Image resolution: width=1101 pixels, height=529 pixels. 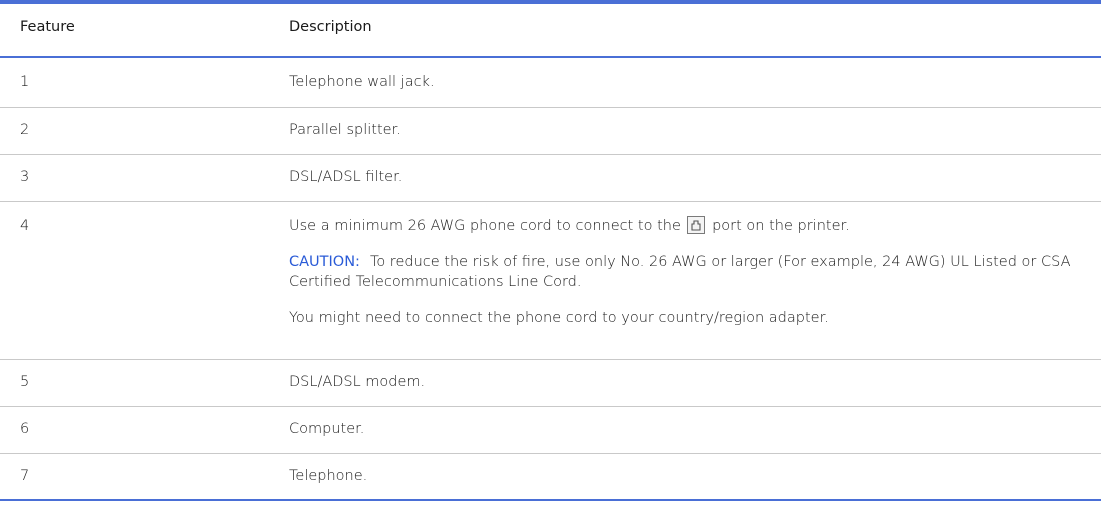 I want to click on header-description: Description, so click(x=330, y=27).